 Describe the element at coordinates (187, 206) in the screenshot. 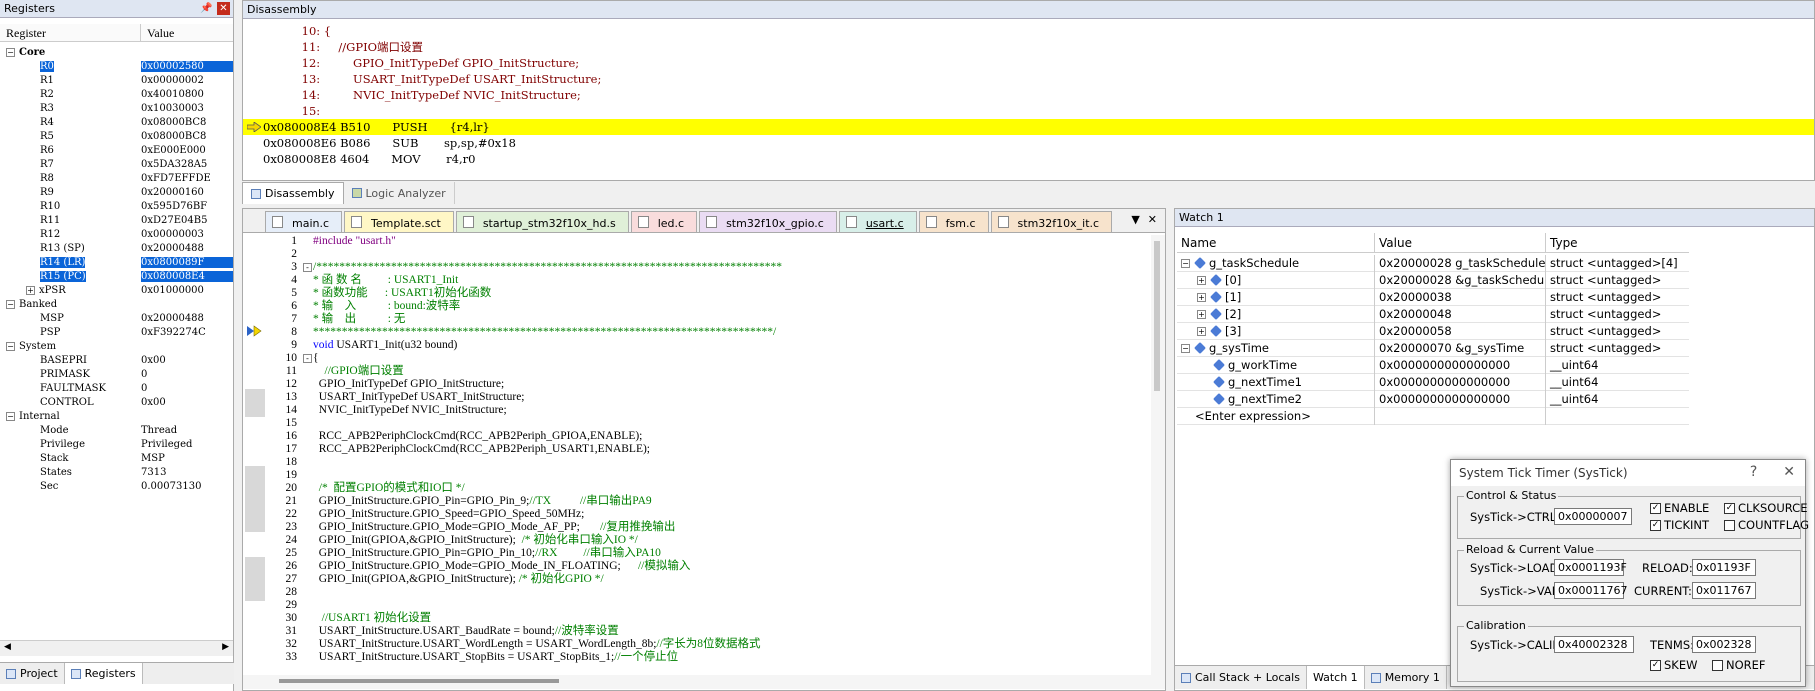

I see `register-value: 0x595D76BF` at that location.